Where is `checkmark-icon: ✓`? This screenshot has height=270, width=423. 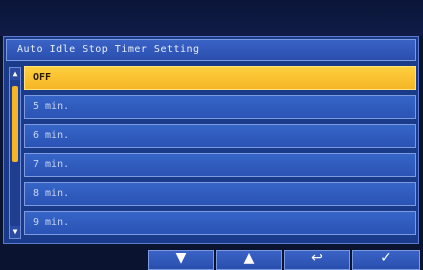 checkmark-icon: ✓ is located at coordinates (386, 258).